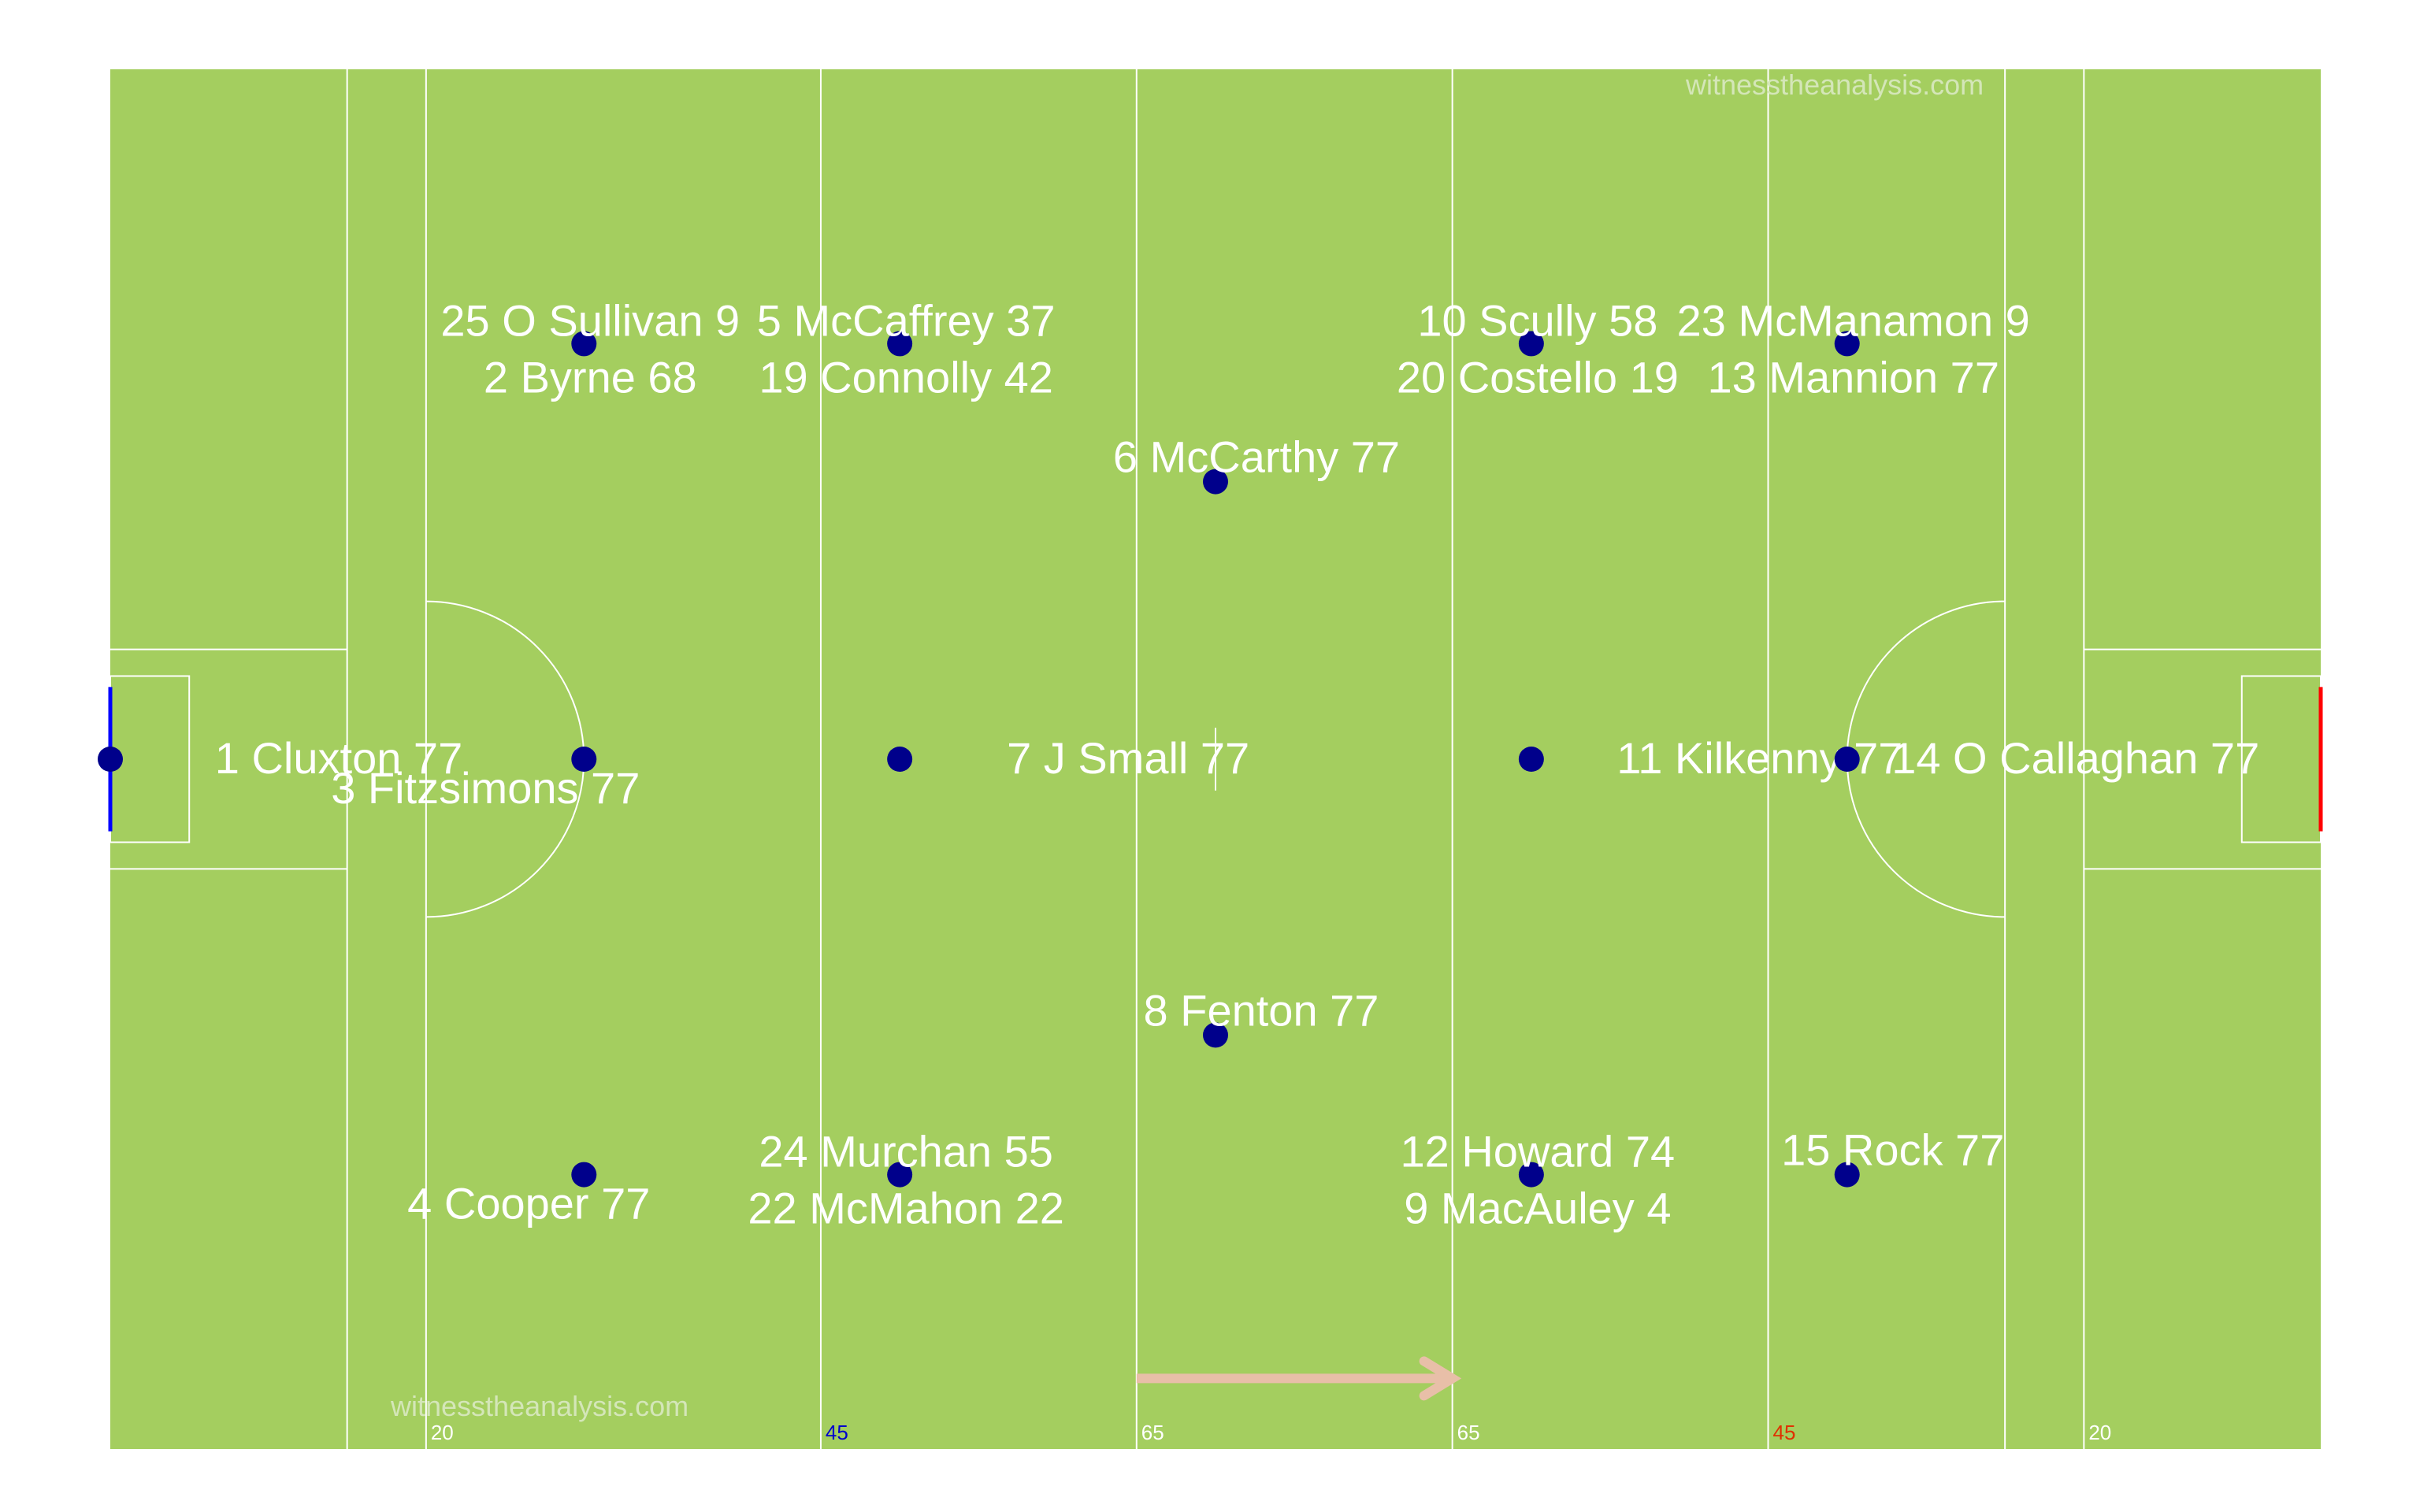 This screenshot has height=1512, width=2420. Describe the element at coordinates (2099, 1432) in the screenshot. I see `pitch-line-label-125: 20` at that location.